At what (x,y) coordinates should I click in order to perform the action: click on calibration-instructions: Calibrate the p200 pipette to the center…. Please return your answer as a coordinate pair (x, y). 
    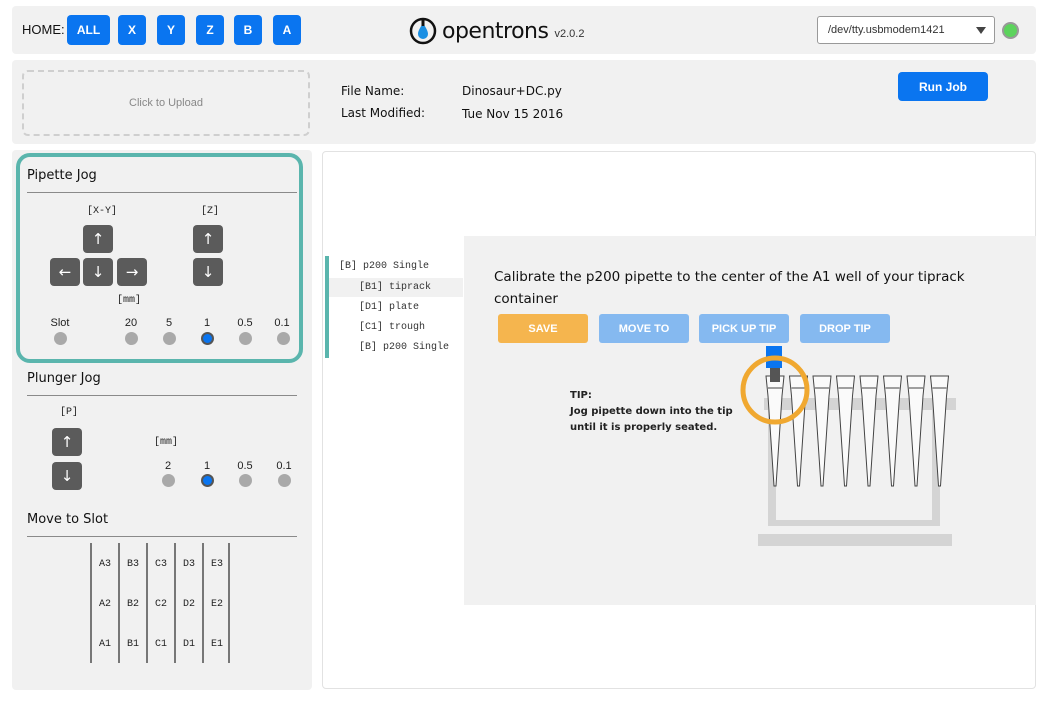
    Looking at the image, I should click on (729, 288).